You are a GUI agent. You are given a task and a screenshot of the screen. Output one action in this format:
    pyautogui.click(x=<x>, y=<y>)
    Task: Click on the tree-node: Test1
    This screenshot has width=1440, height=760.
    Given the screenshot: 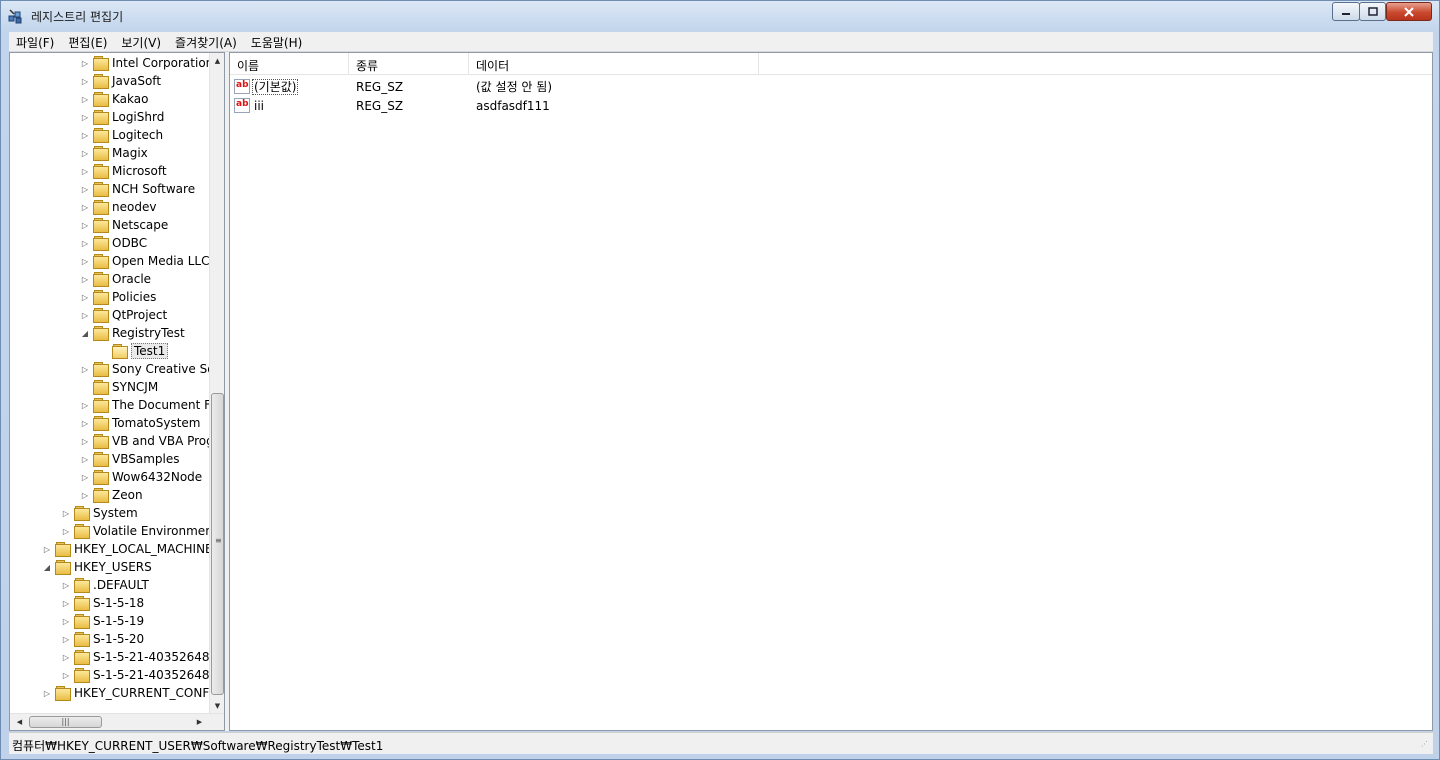 What is the action you would take?
    pyautogui.click(x=134, y=351)
    